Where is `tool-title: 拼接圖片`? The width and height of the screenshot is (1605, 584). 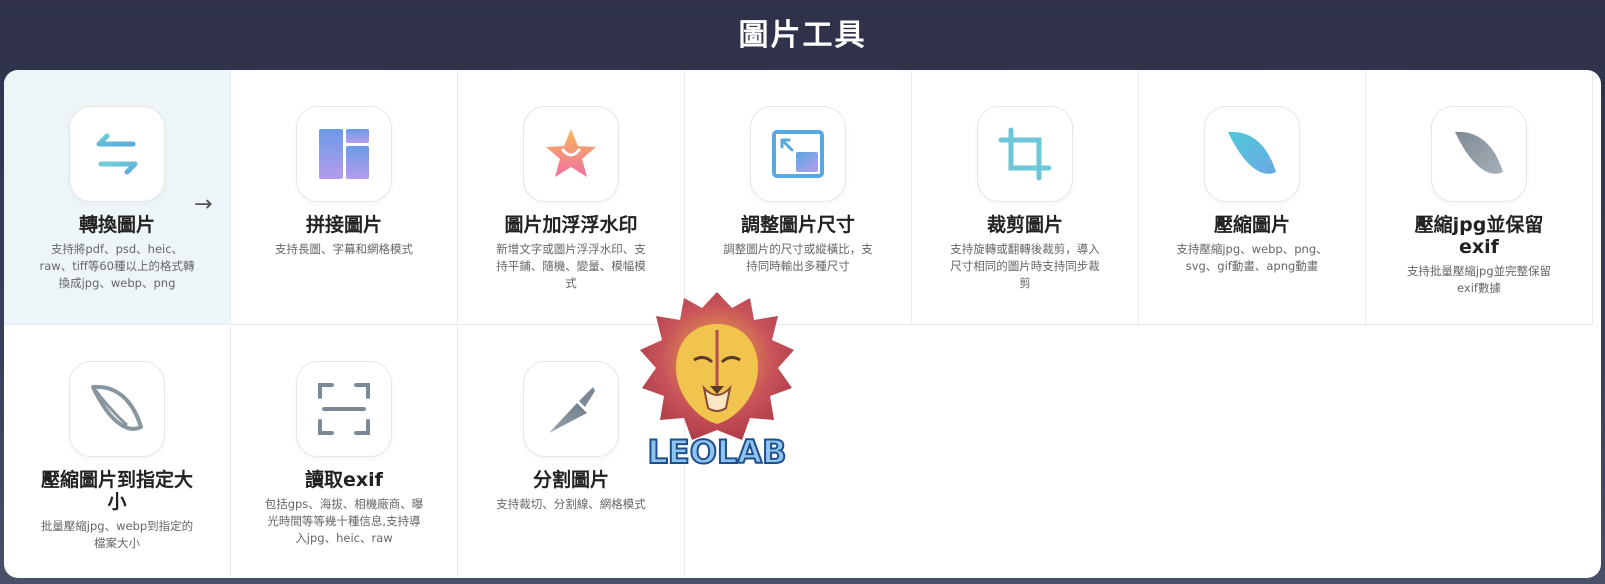
tool-title: 拼接圖片 is located at coordinates (343, 225).